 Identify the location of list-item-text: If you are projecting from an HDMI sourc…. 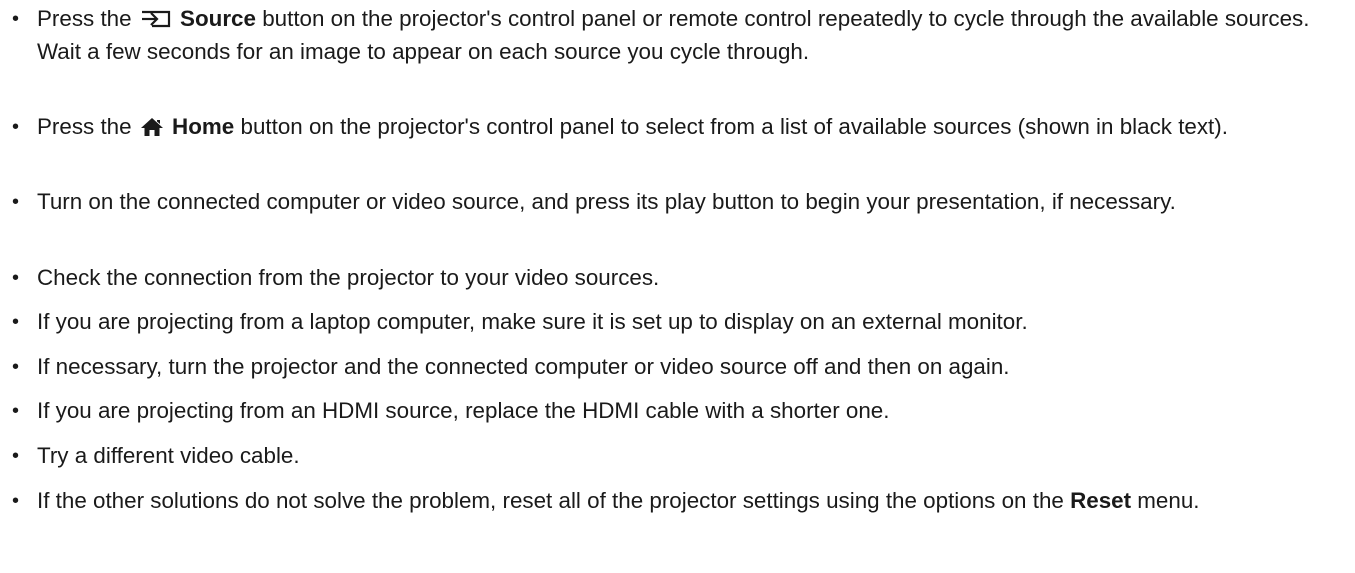
(463, 410).